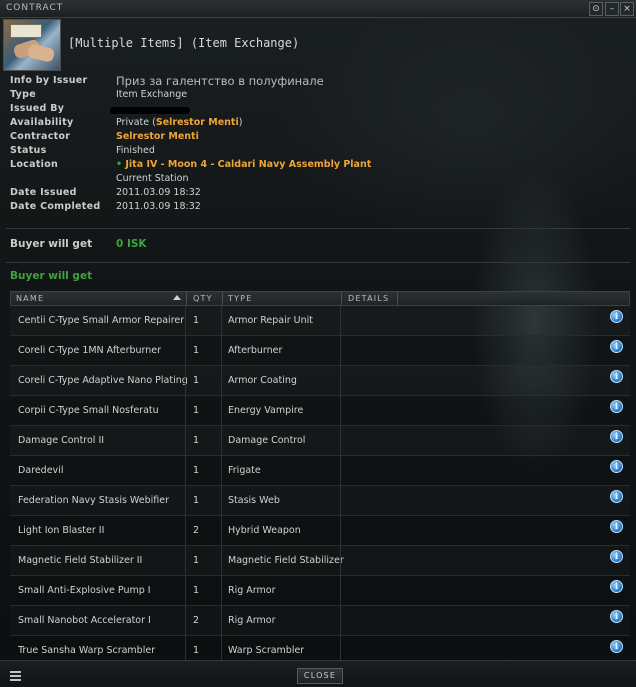 This screenshot has width=636, height=687. Describe the element at coordinates (158, 192) in the screenshot. I see `date-issued-value: 2011.03.09 18:32` at that location.